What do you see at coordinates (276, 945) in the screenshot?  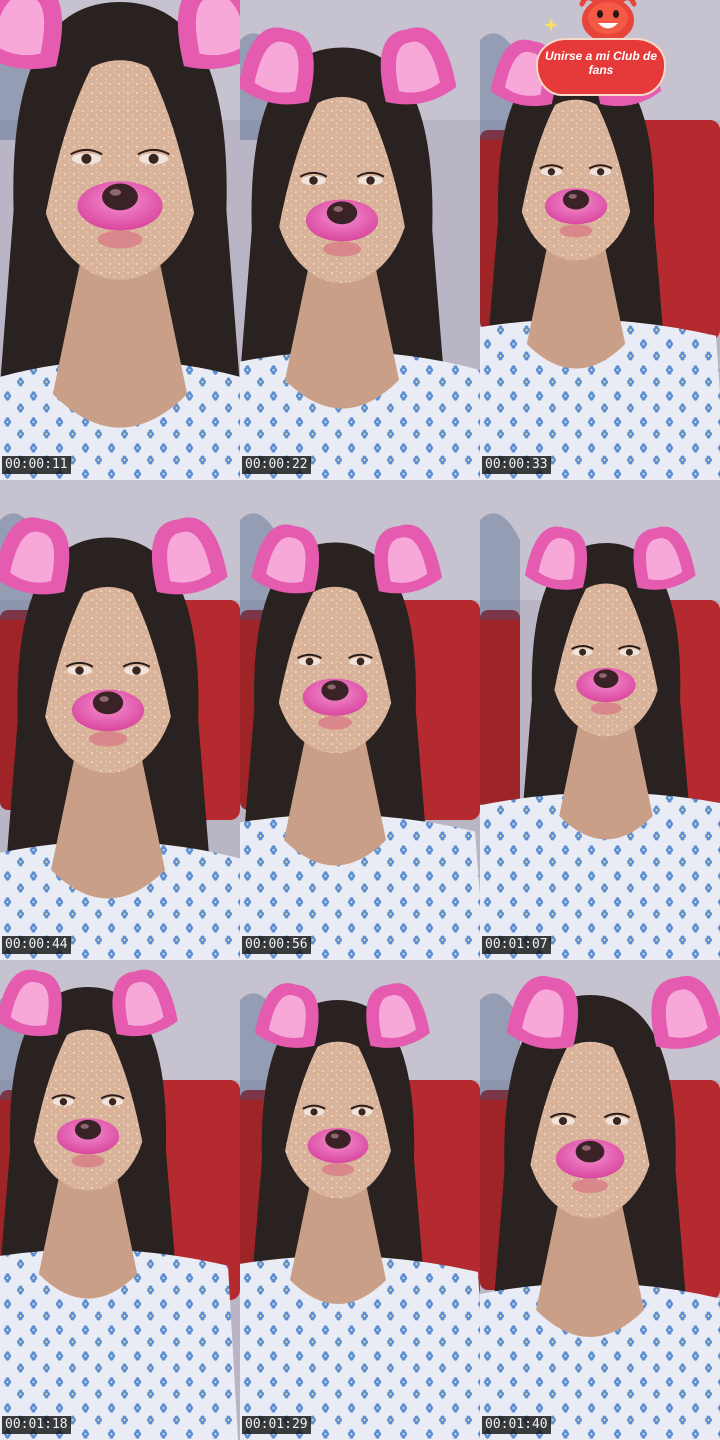 I see `timestamp-label: 00:00:56` at bounding box center [276, 945].